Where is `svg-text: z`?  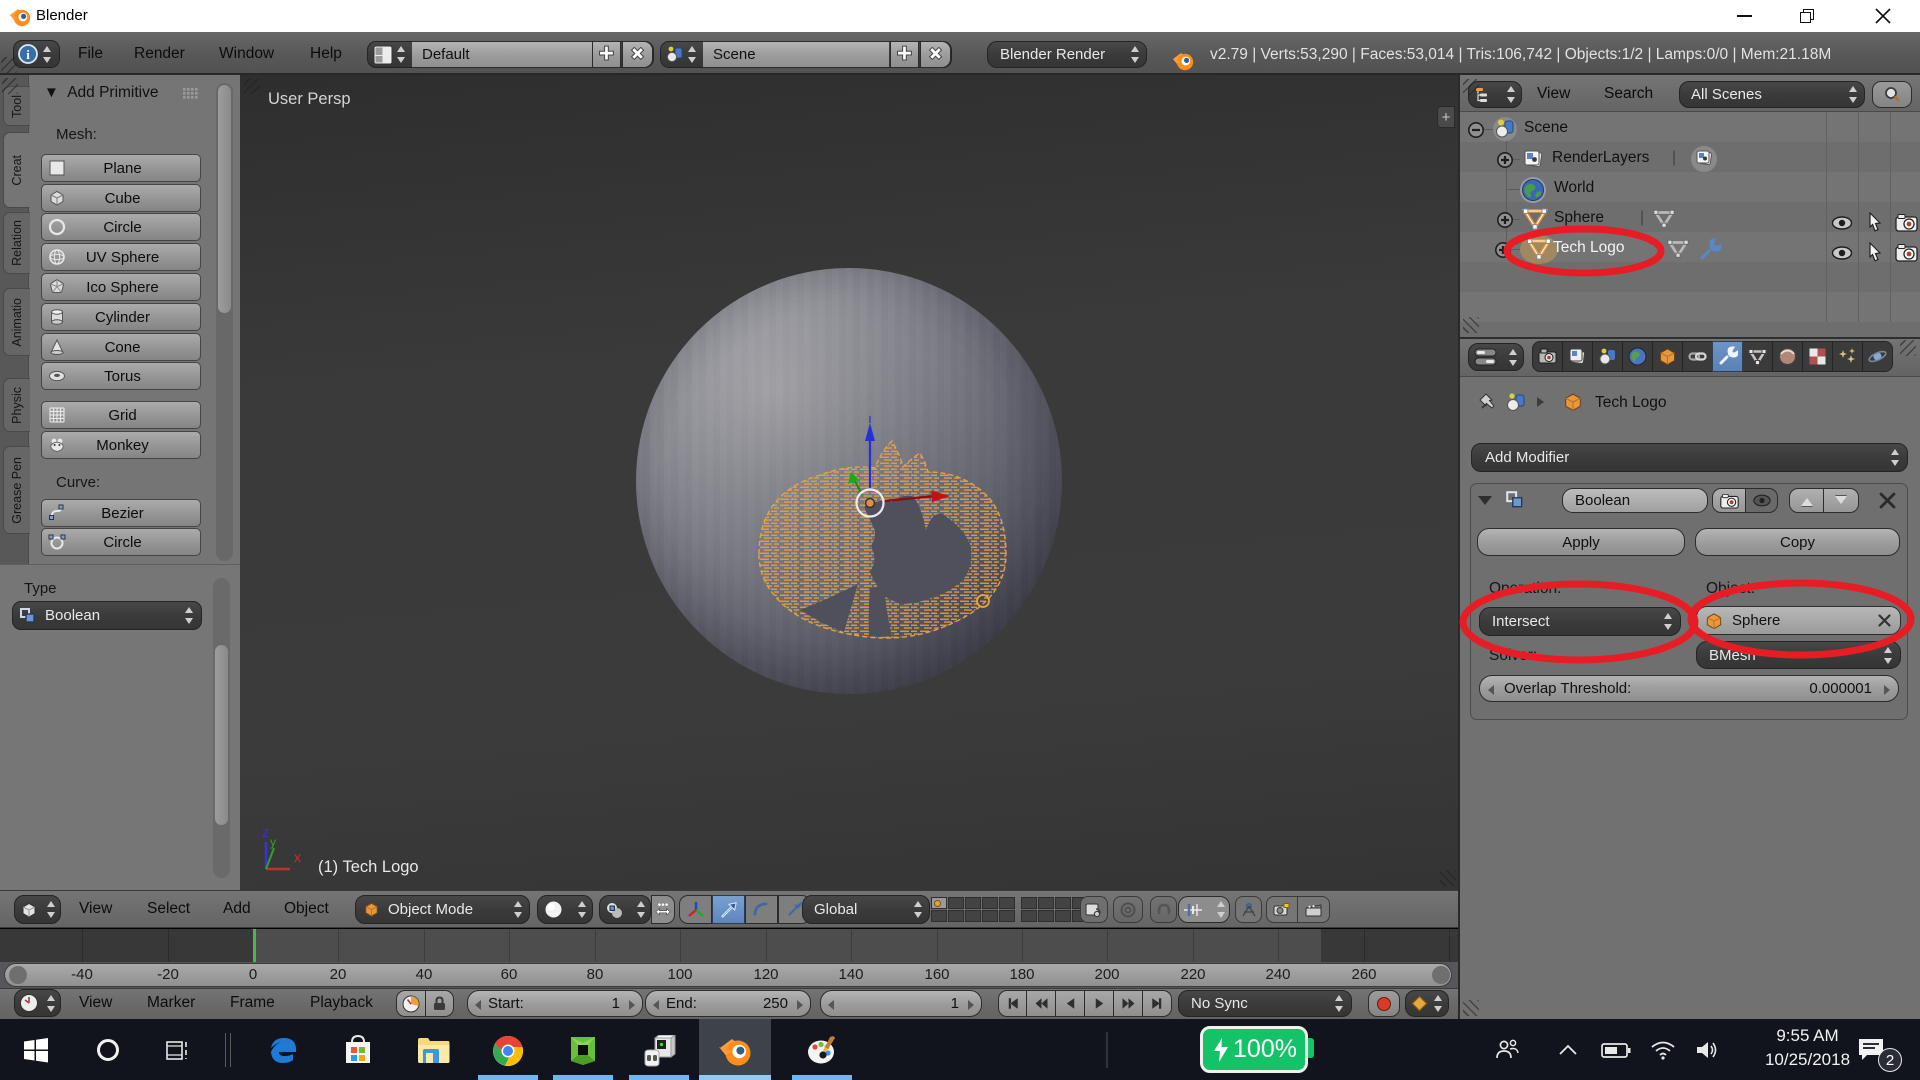
svg-text: z is located at coordinates (265, 832).